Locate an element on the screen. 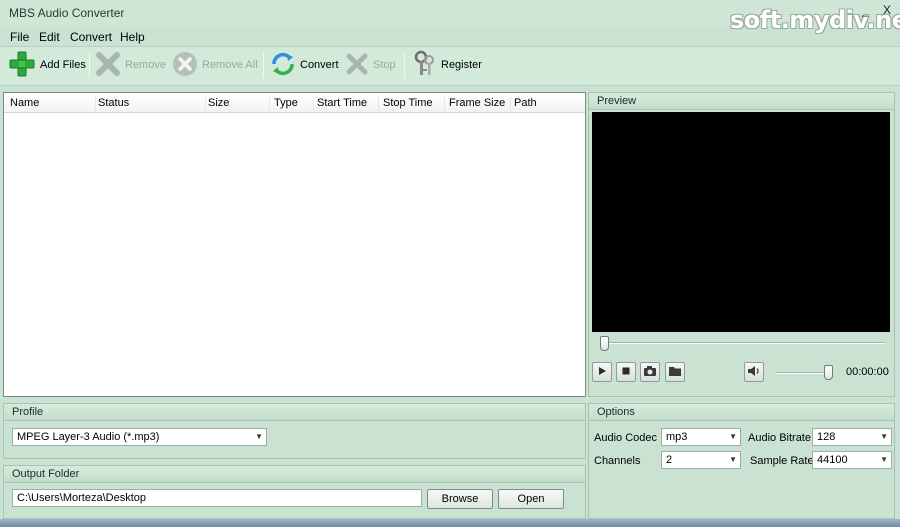 The image size is (900, 527). audio-codec-label: Audio Codec is located at coordinates (625, 438).